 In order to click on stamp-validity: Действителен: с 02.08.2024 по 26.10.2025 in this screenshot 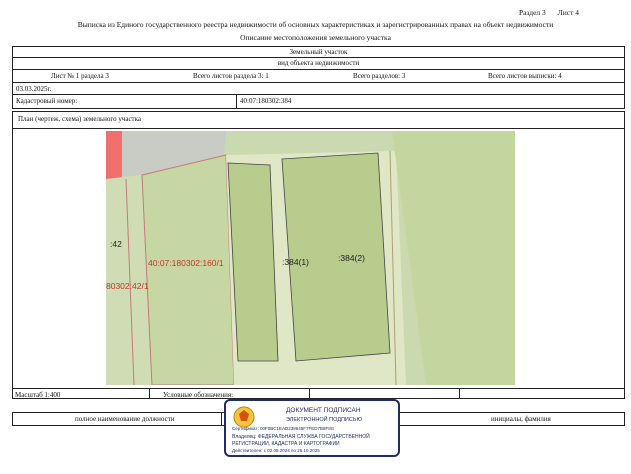, I will do `click(276, 450)`.